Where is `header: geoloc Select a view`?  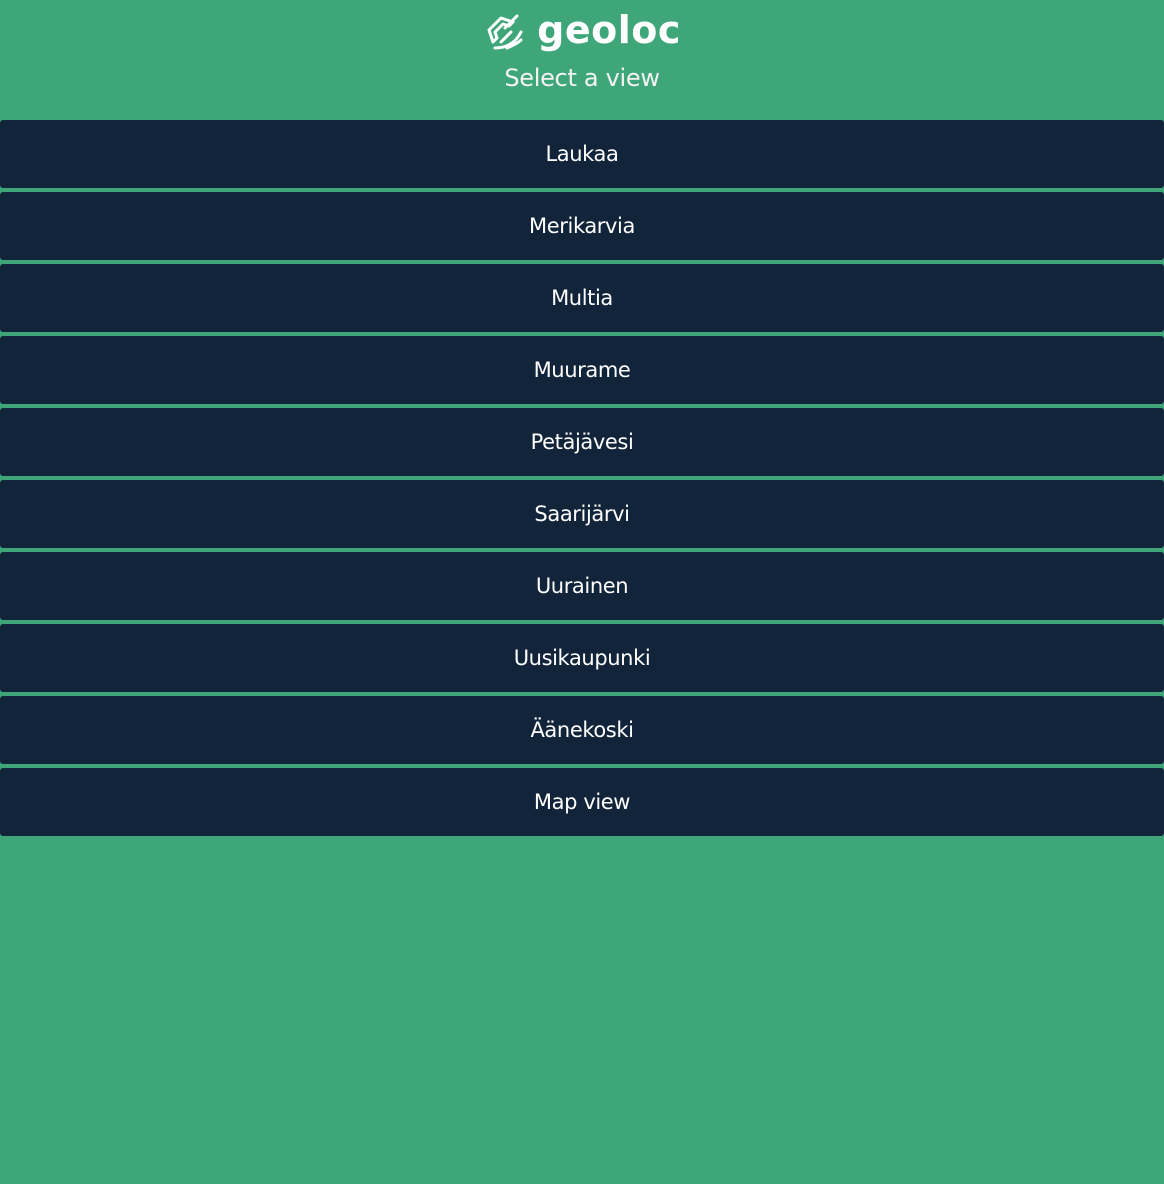 header: geoloc Select a view is located at coordinates (582, 60).